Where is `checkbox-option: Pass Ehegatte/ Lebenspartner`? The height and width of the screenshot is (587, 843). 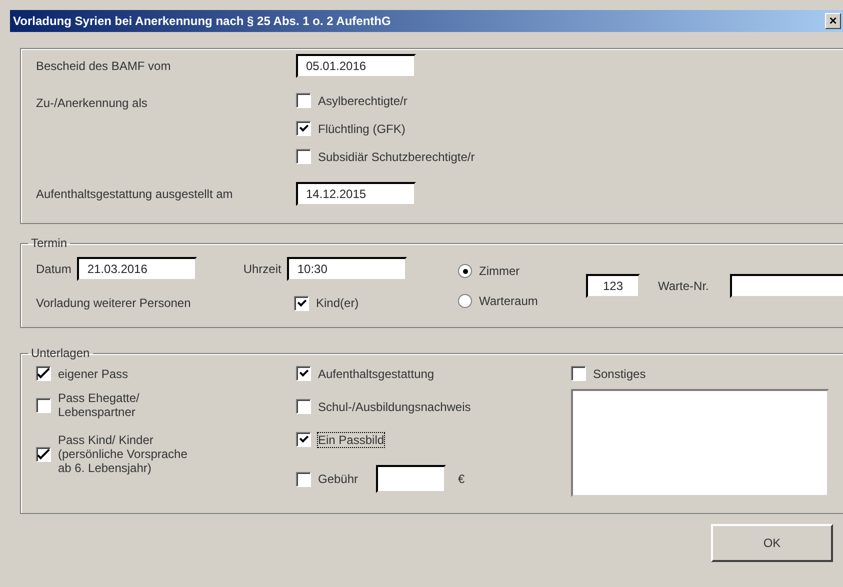 checkbox-option: Pass Ehegatte/ Lebenspartner is located at coordinates (117, 405).